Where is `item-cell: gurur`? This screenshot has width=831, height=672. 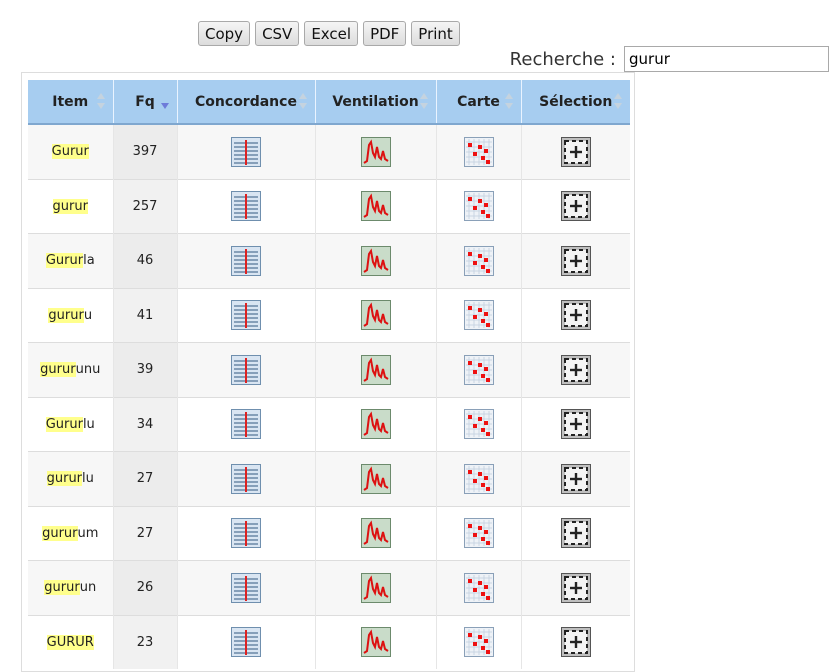 item-cell: gurur is located at coordinates (71, 206).